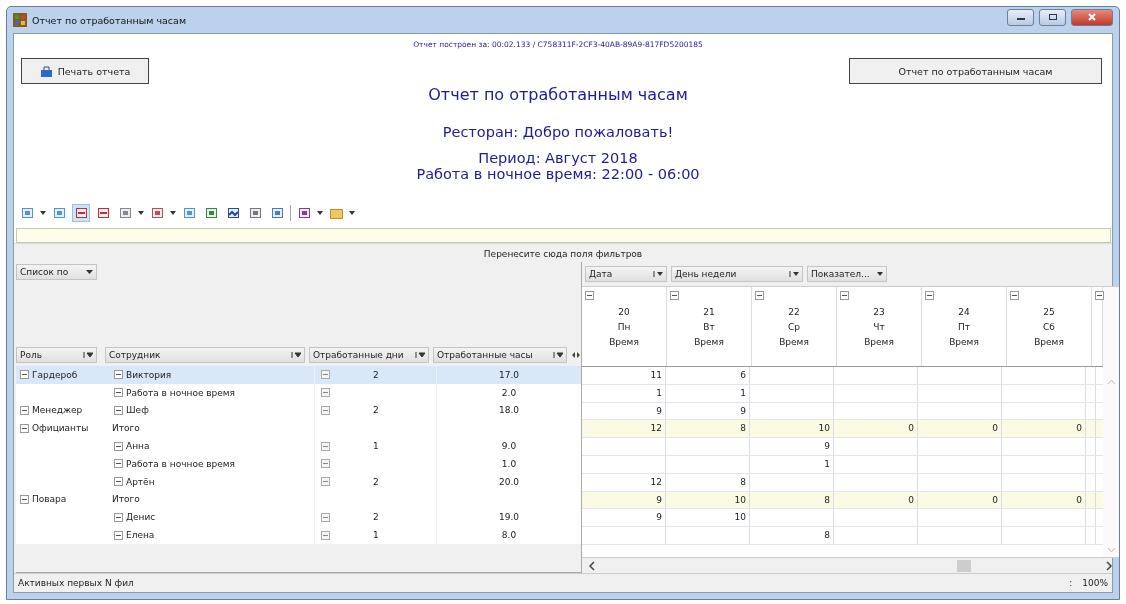 Image resolution: width=1126 pixels, height=604 pixels. What do you see at coordinates (298, 464) in the screenshot?
I see `pivot-row: Работа в ночное время 1.0` at bounding box center [298, 464].